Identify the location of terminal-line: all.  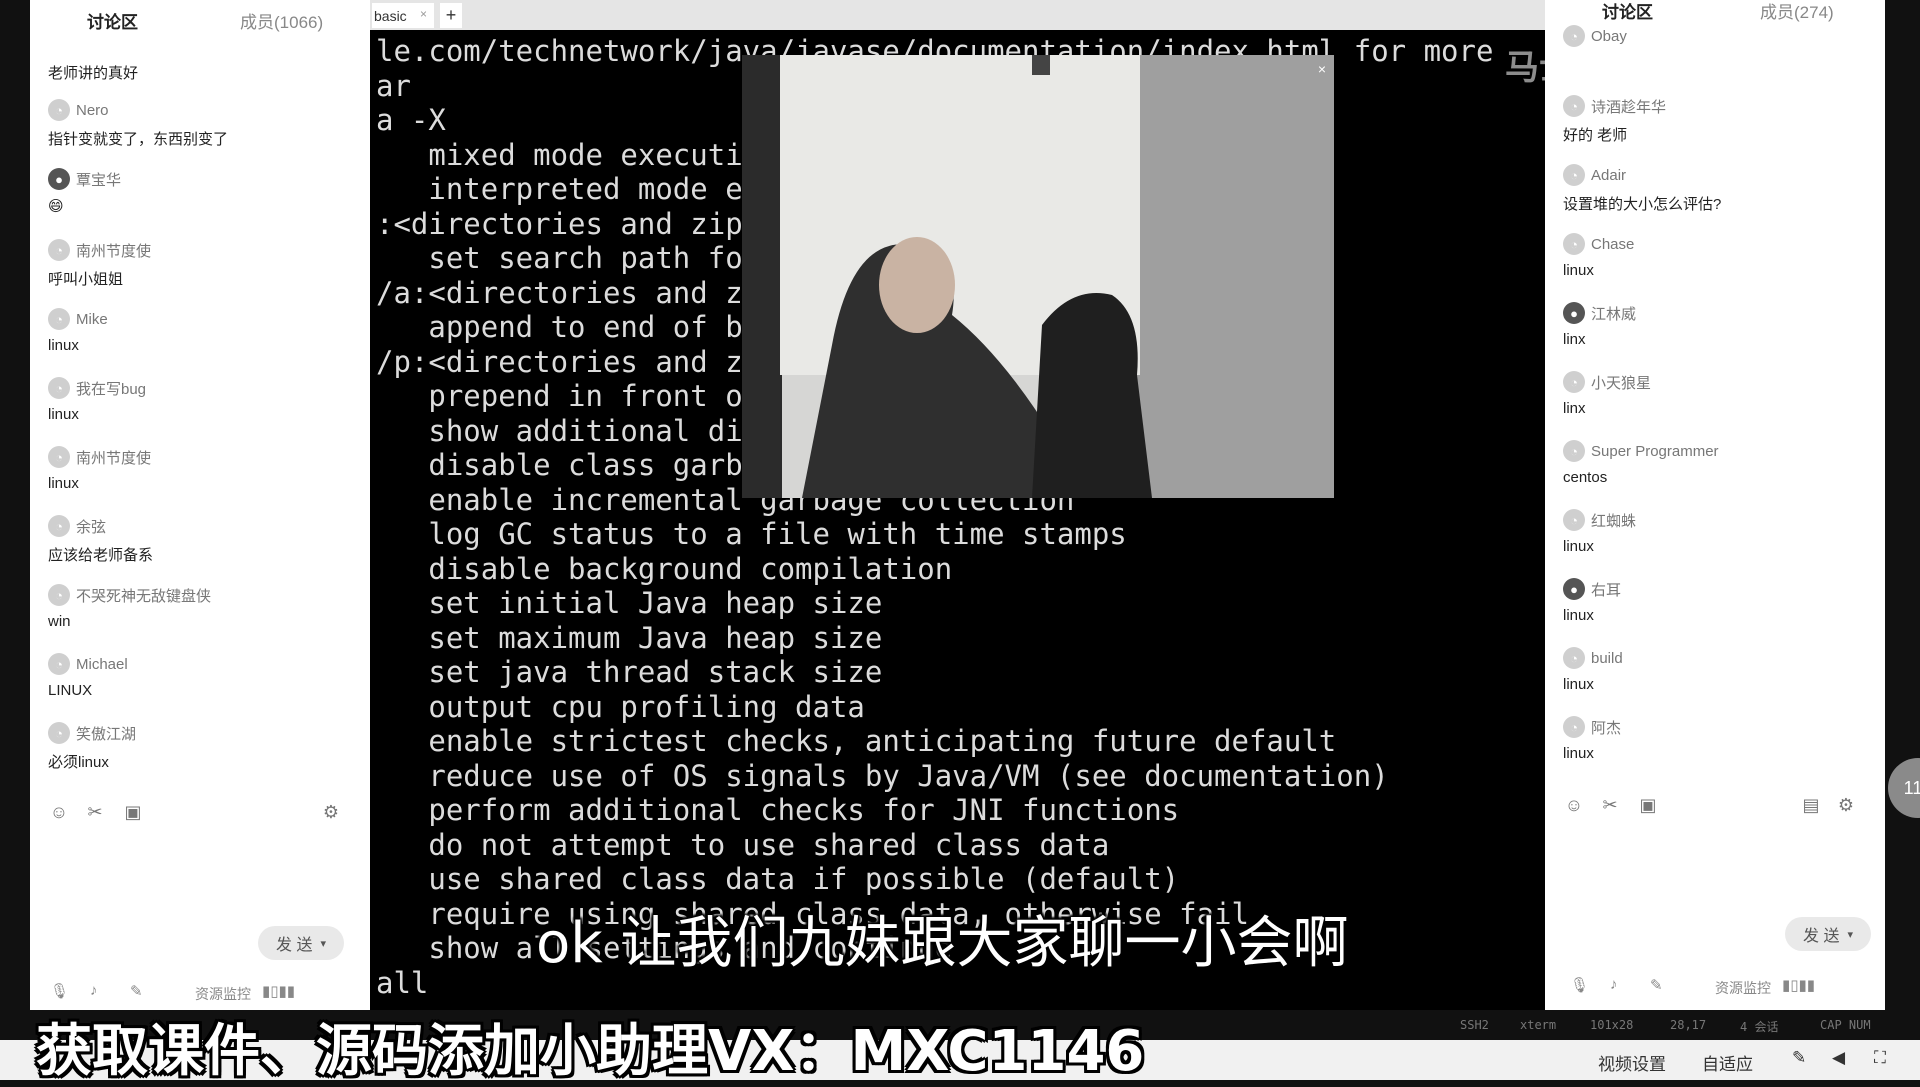
(402, 982).